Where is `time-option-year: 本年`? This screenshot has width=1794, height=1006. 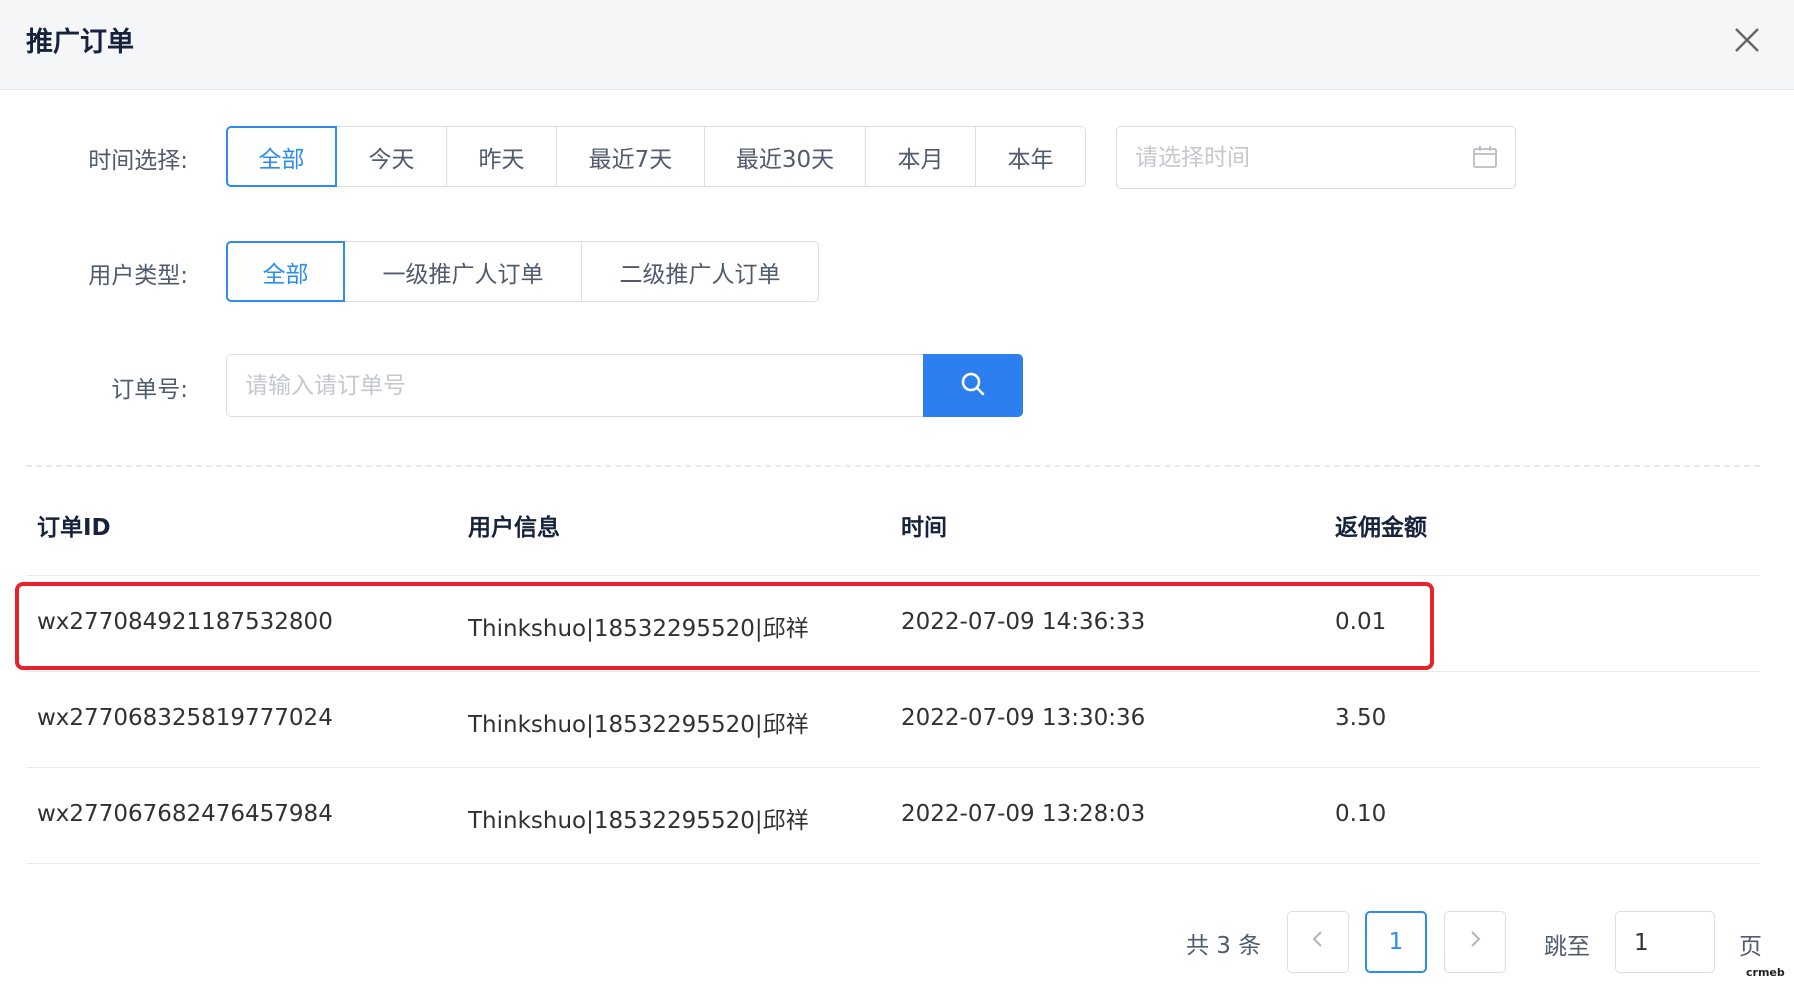
time-option-year: 本年 is located at coordinates (1030, 156).